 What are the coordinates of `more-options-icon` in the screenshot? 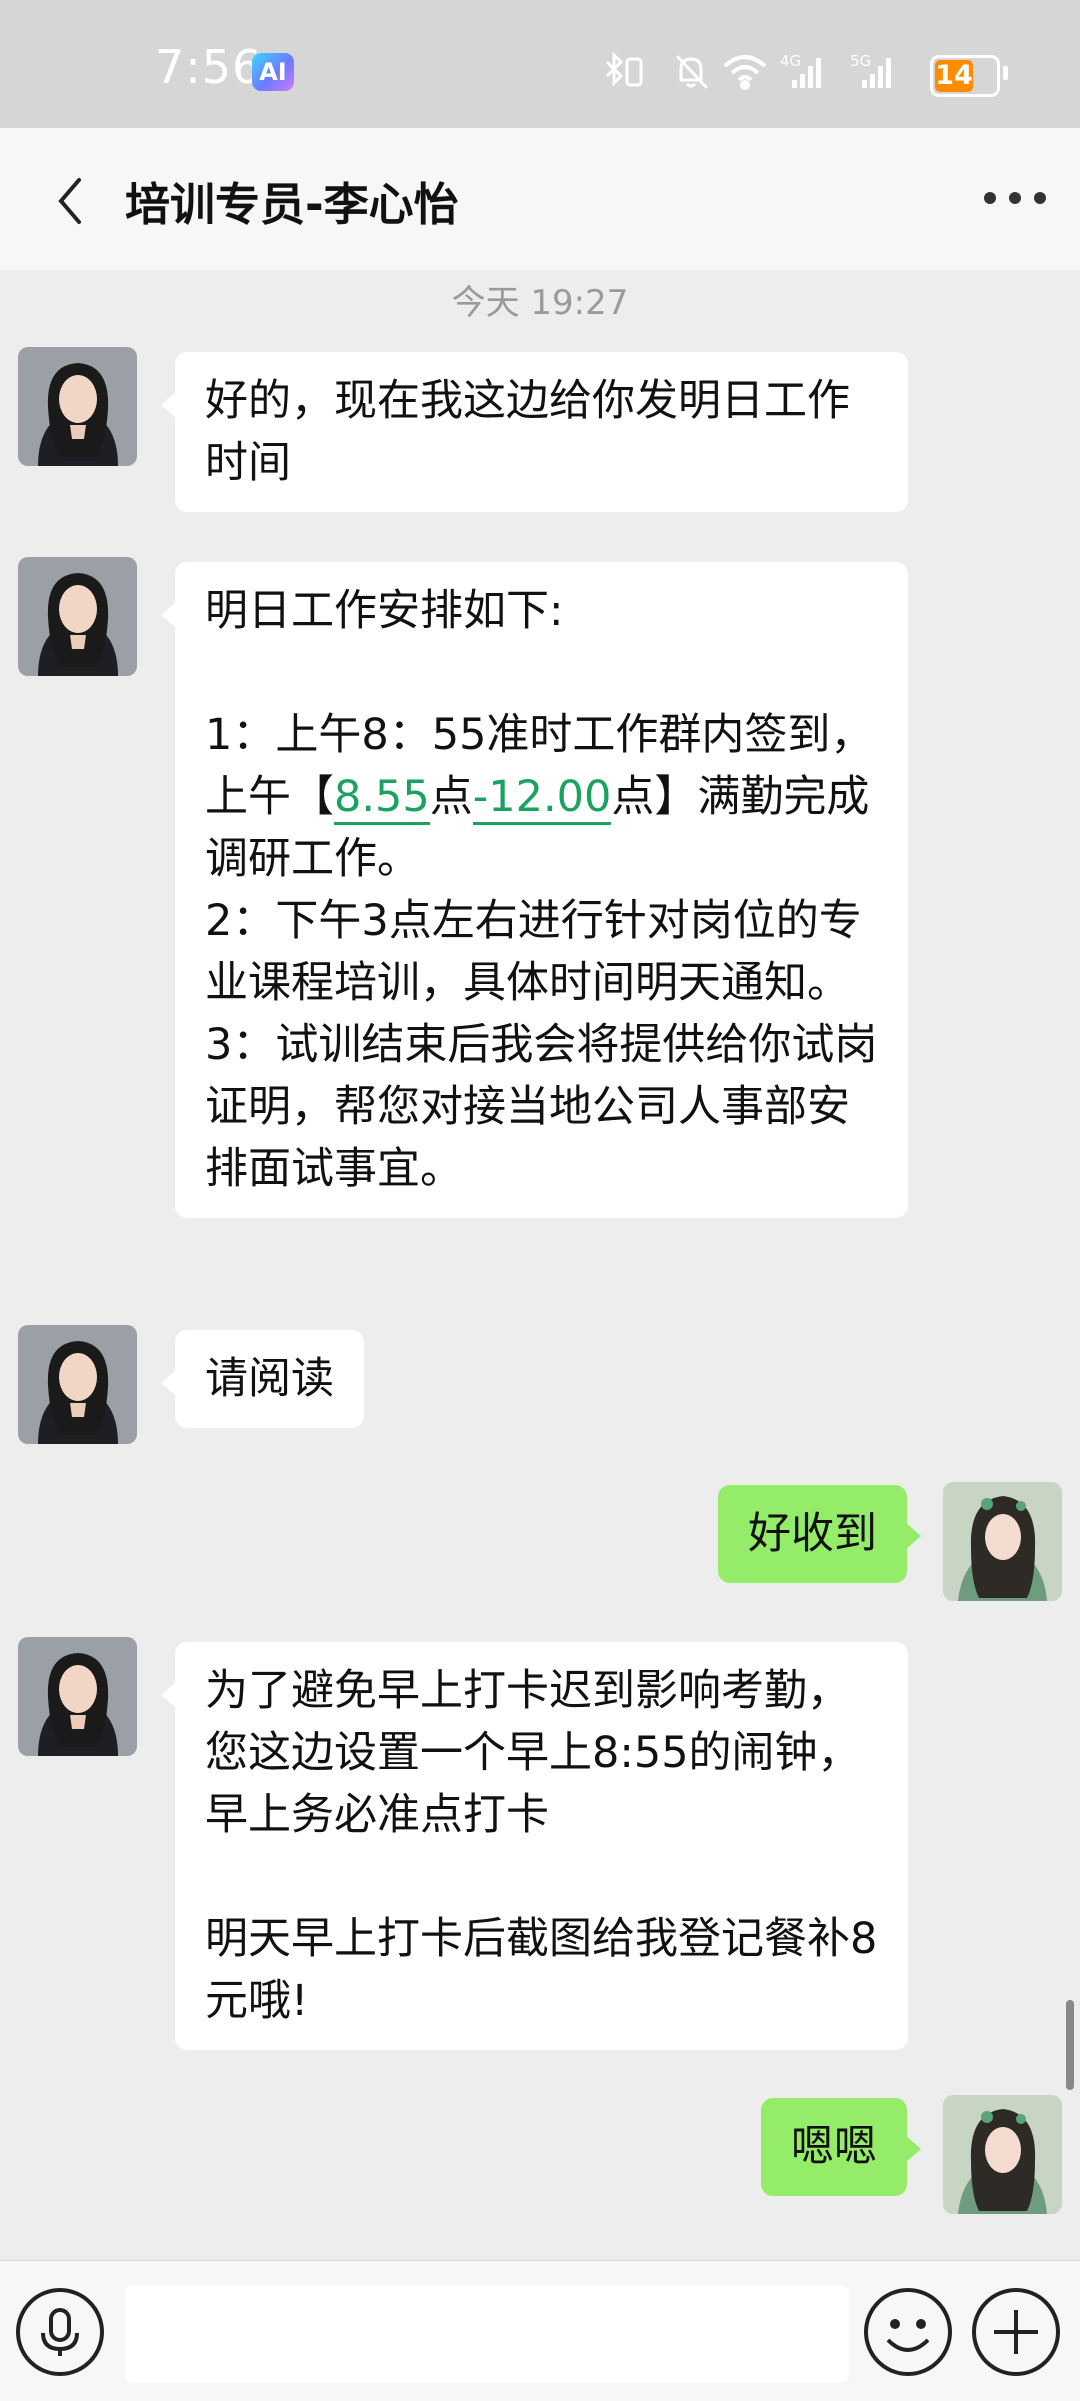 It's located at (1015, 198).